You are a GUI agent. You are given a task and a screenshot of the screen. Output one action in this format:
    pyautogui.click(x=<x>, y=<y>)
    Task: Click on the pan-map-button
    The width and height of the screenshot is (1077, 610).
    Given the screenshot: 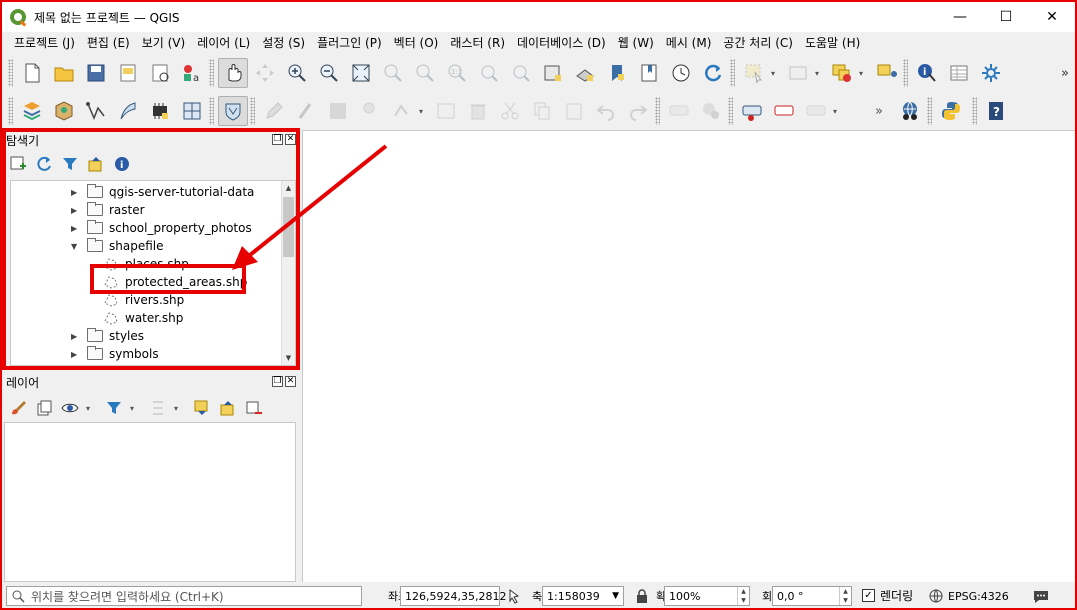 What is the action you would take?
    pyautogui.click(x=233, y=73)
    